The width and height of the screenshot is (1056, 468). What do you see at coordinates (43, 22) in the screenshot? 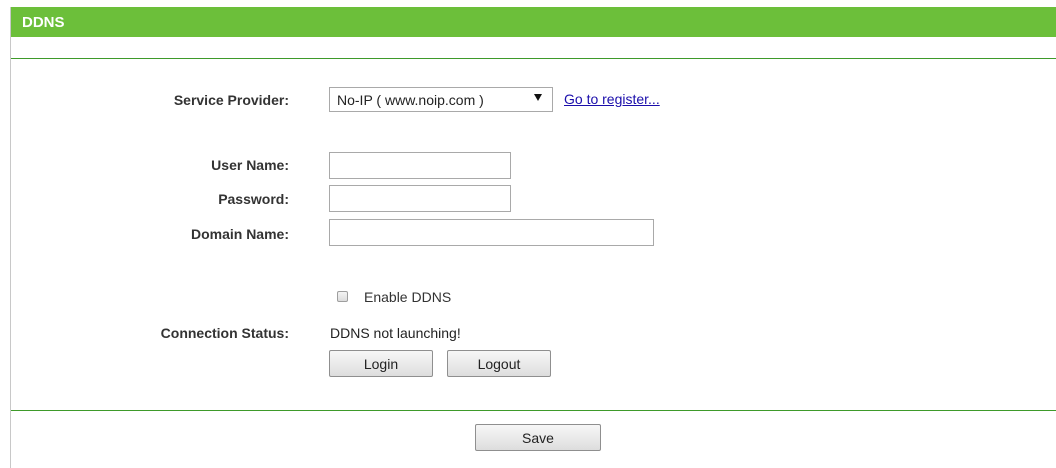
I see `page-title: DDNS` at bounding box center [43, 22].